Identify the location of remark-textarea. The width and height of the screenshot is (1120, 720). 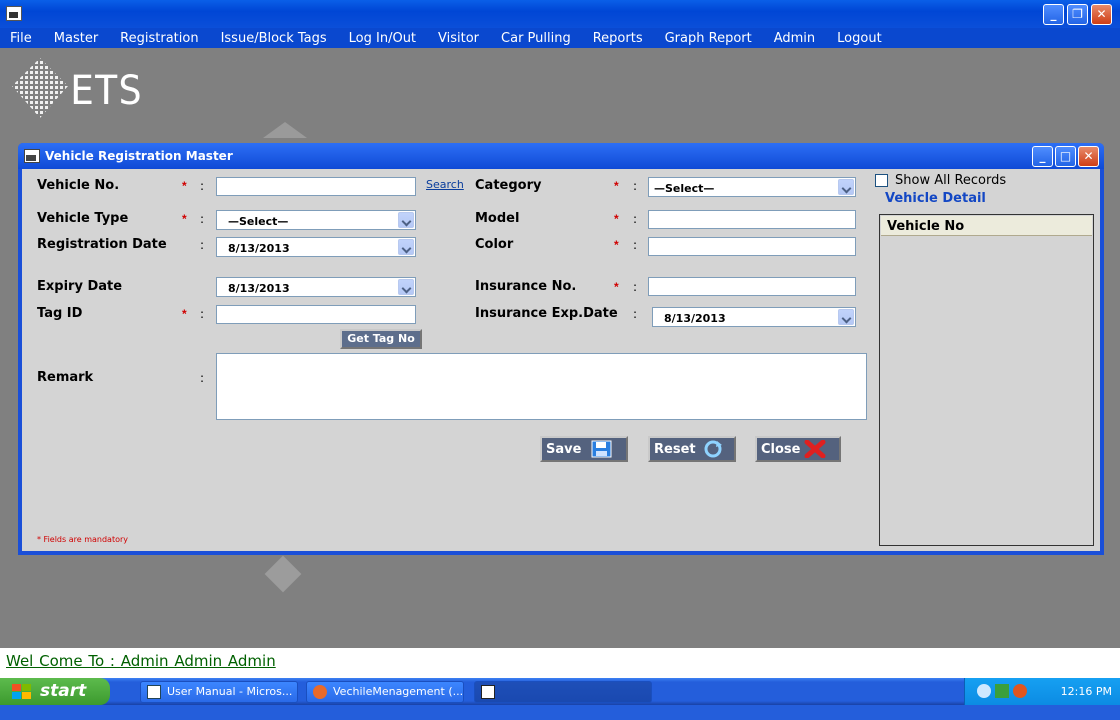
(541, 386).